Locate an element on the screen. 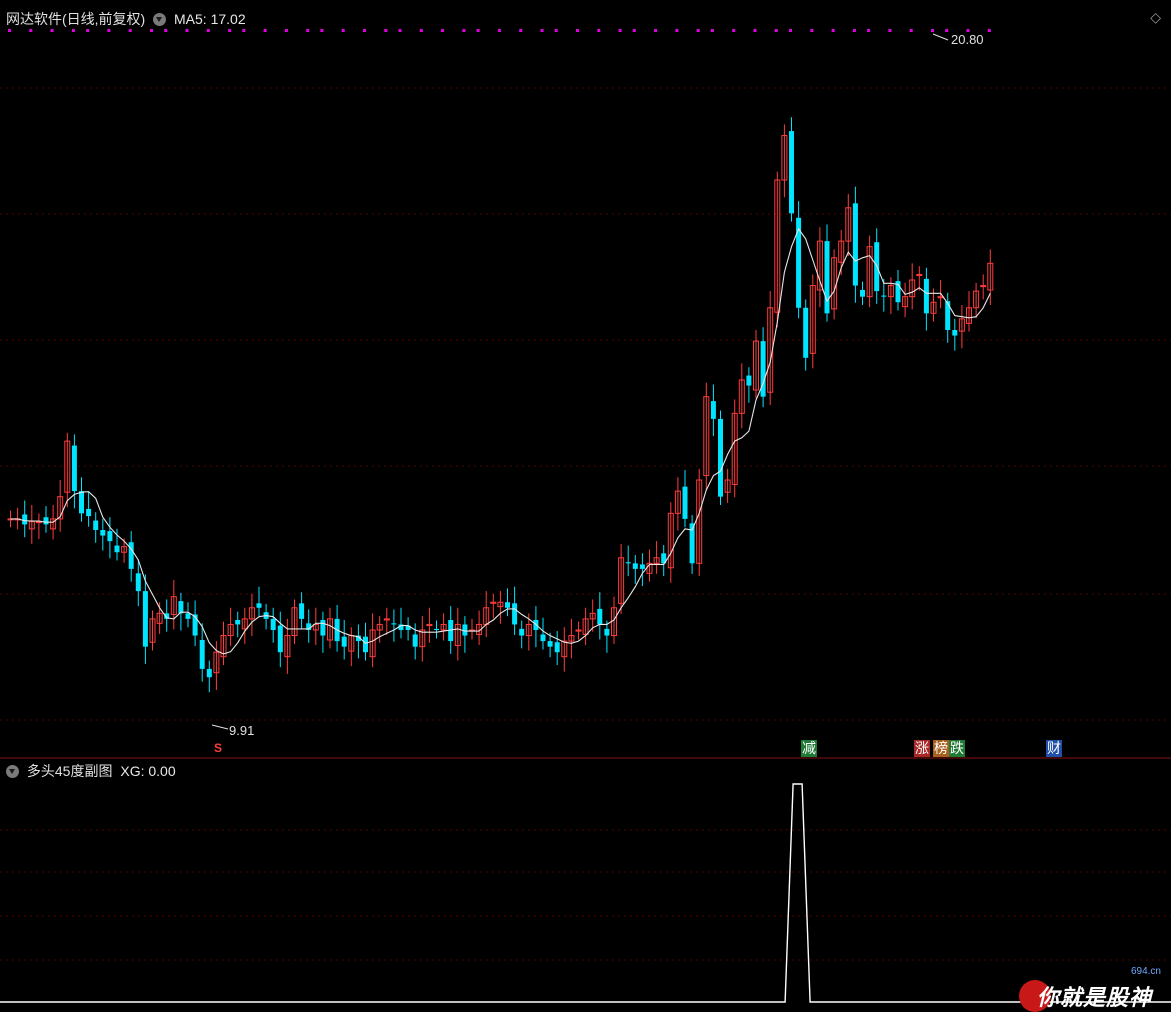 The image size is (1171, 1012). badge-list: 榜 is located at coordinates (941, 748).